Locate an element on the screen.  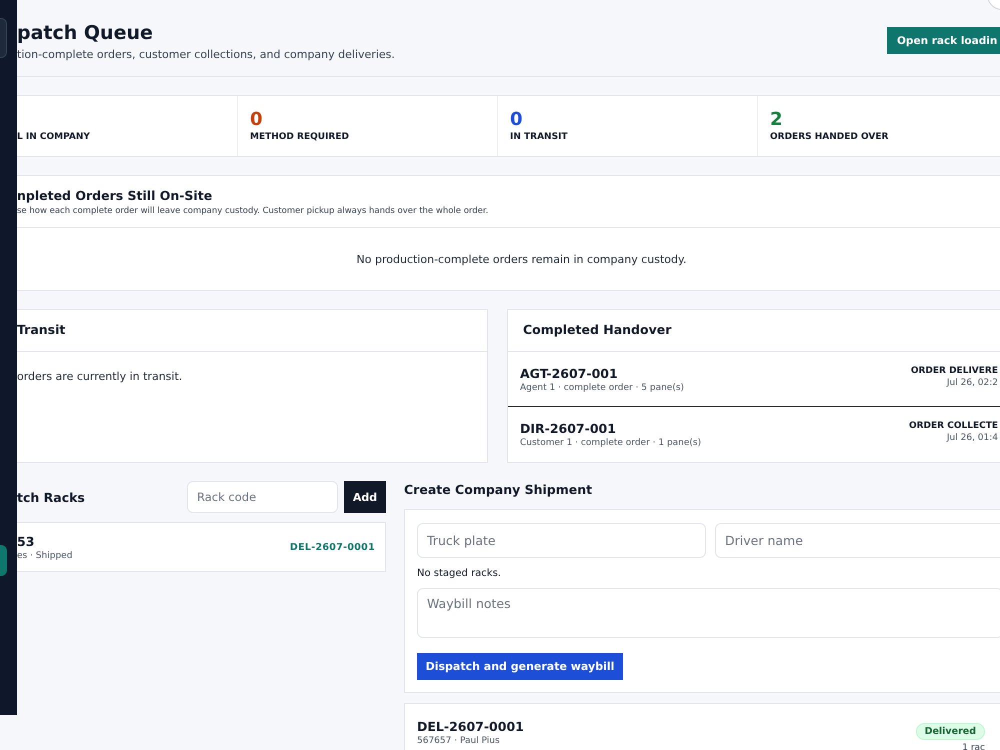
delivery-code: DEL-2607-0001 is located at coordinates (470, 726).